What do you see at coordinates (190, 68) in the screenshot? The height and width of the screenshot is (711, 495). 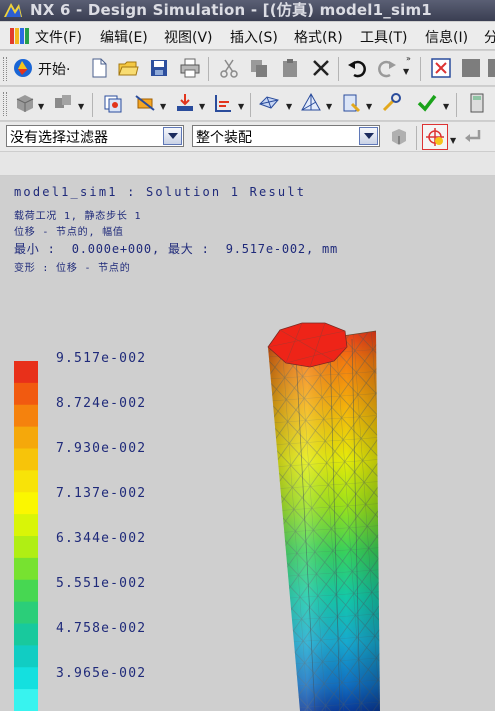 I see `print-icon` at bounding box center [190, 68].